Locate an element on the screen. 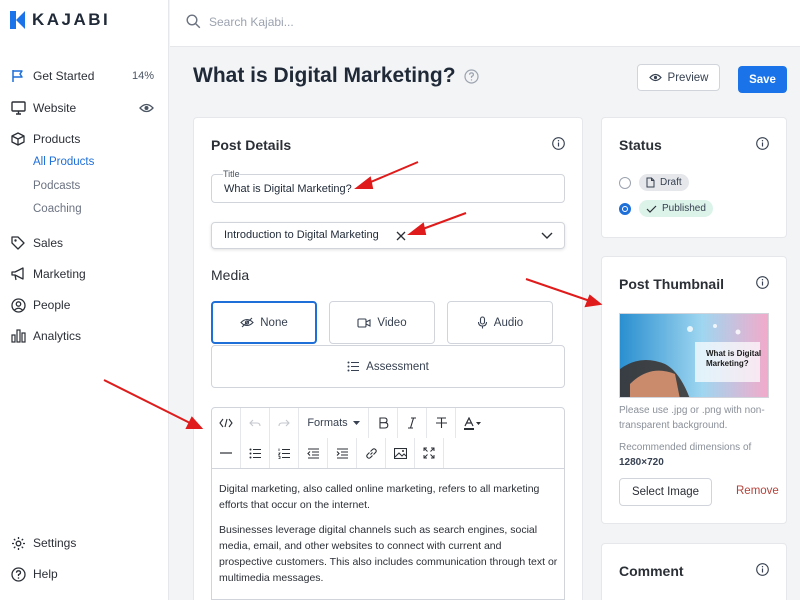 This screenshot has height=600, width=800. sidebar-subitem-podcasts: Podcasts is located at coordinates (56, 186).